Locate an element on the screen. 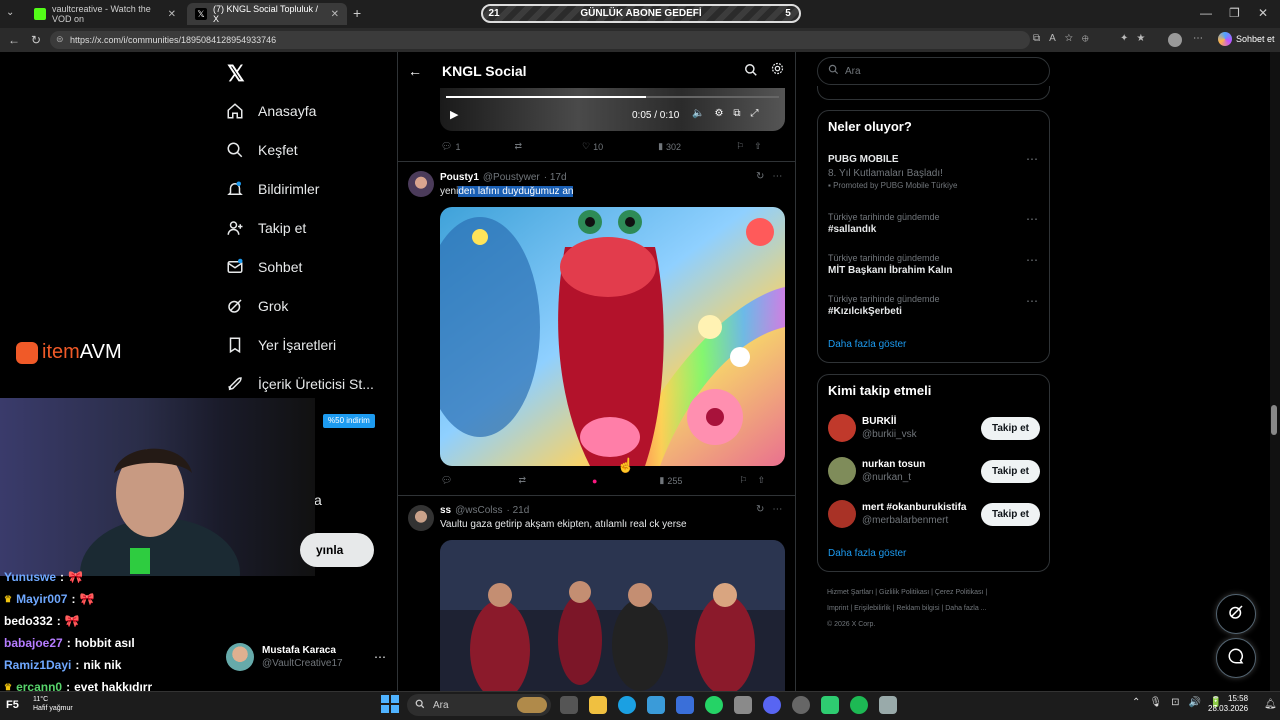 This screenshot has width=1280, height=720. settings-icon is located at coordinates (888, 705).